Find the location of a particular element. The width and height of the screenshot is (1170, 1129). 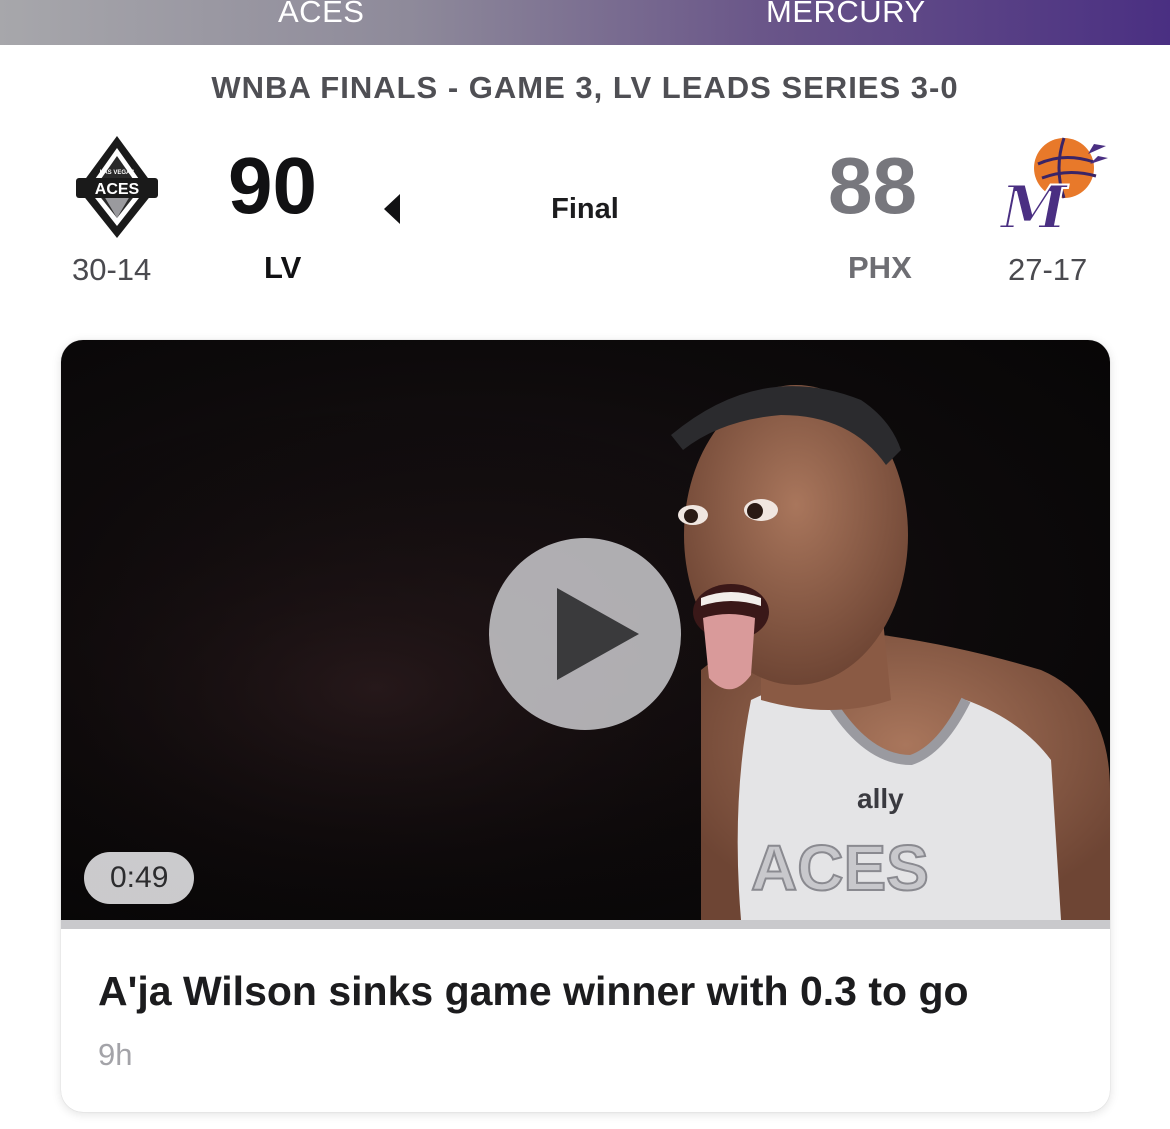

away-team-record: 27-17 is located at coordinates (1048, 269).